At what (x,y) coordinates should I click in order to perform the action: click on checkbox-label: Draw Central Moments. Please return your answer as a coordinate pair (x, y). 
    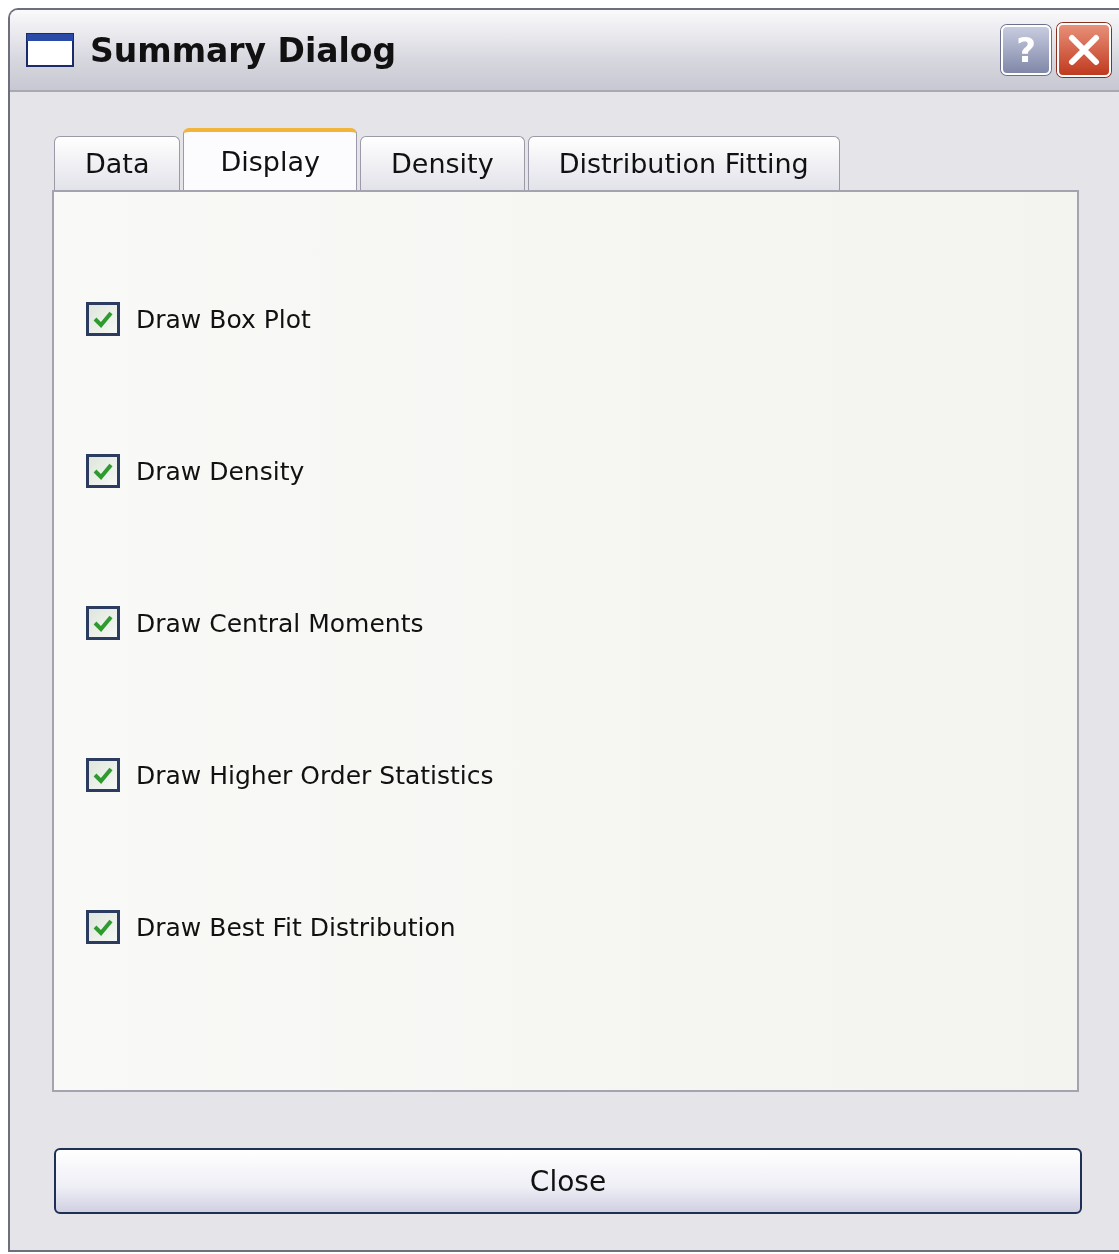
    Looking at the image, I should click on (280, 623).